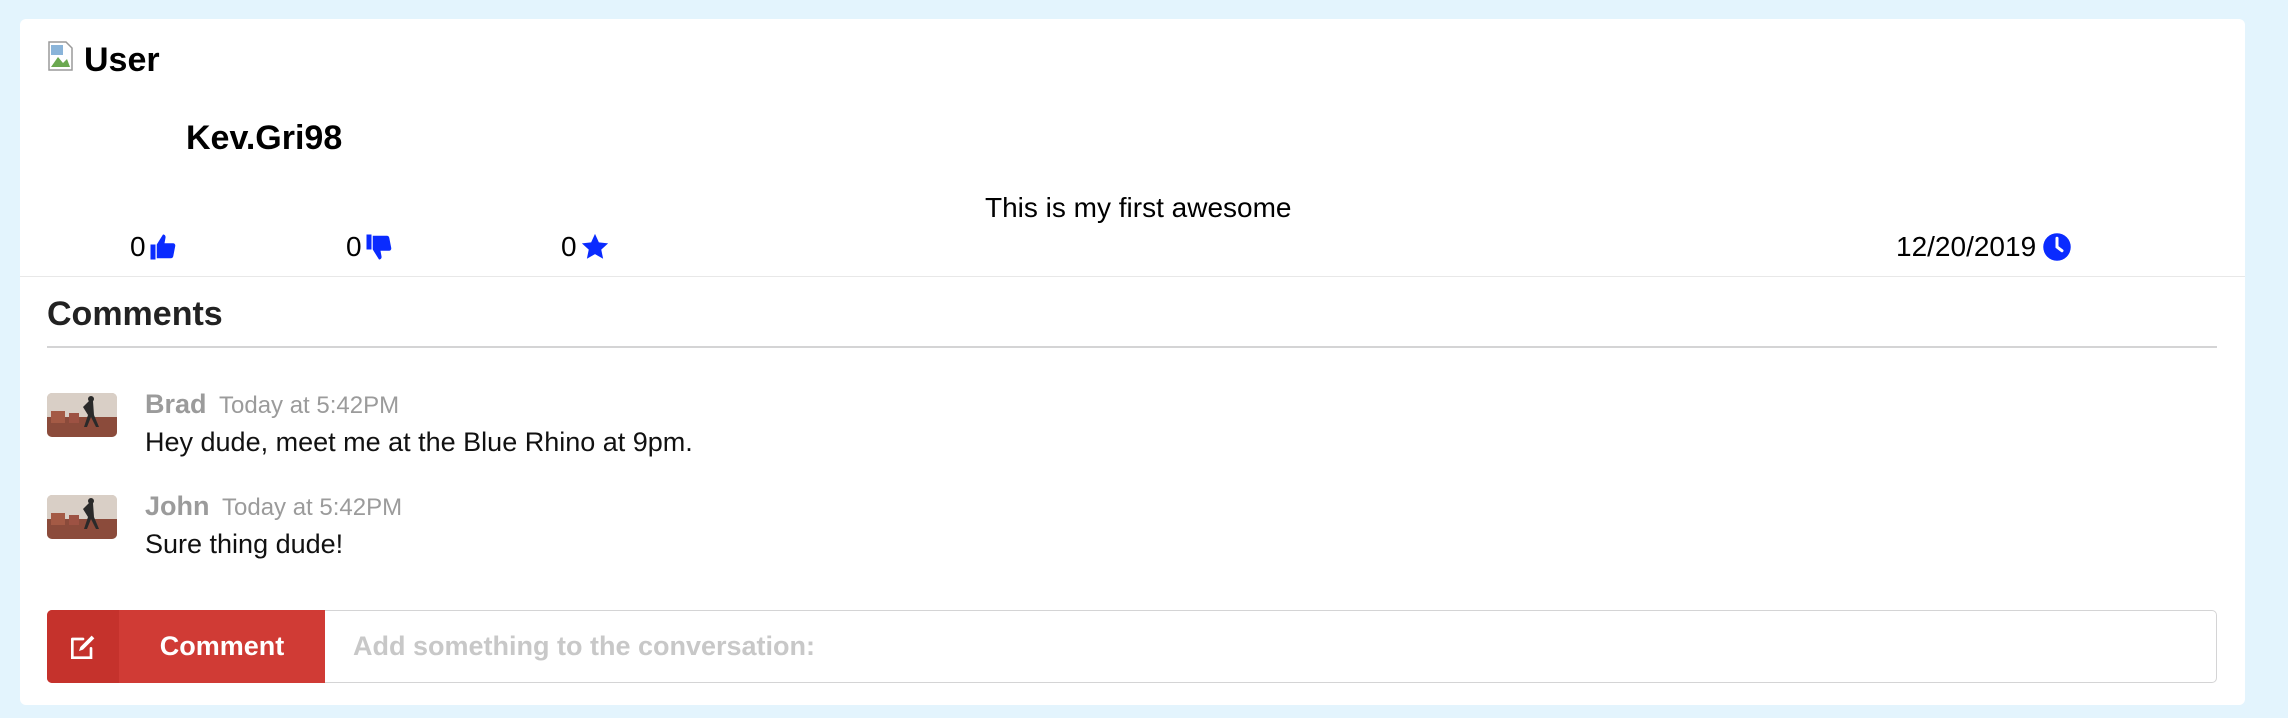 The width and height of the screenshot is (2288, 718). What do you see at coordinates (135, 314) in the screenshot?
I see `comments-title: Comments` at bounding box center [135, 314].